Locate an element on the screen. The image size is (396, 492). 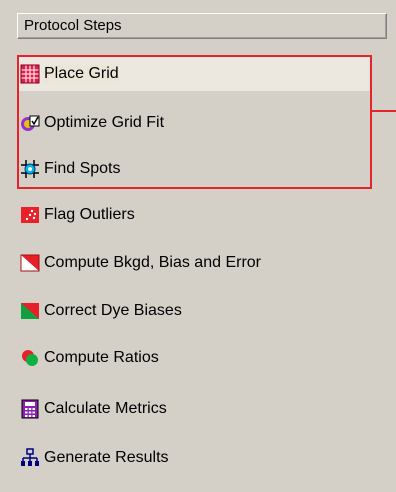
compute-bkgd-icon is located at coordinates (30, 263).